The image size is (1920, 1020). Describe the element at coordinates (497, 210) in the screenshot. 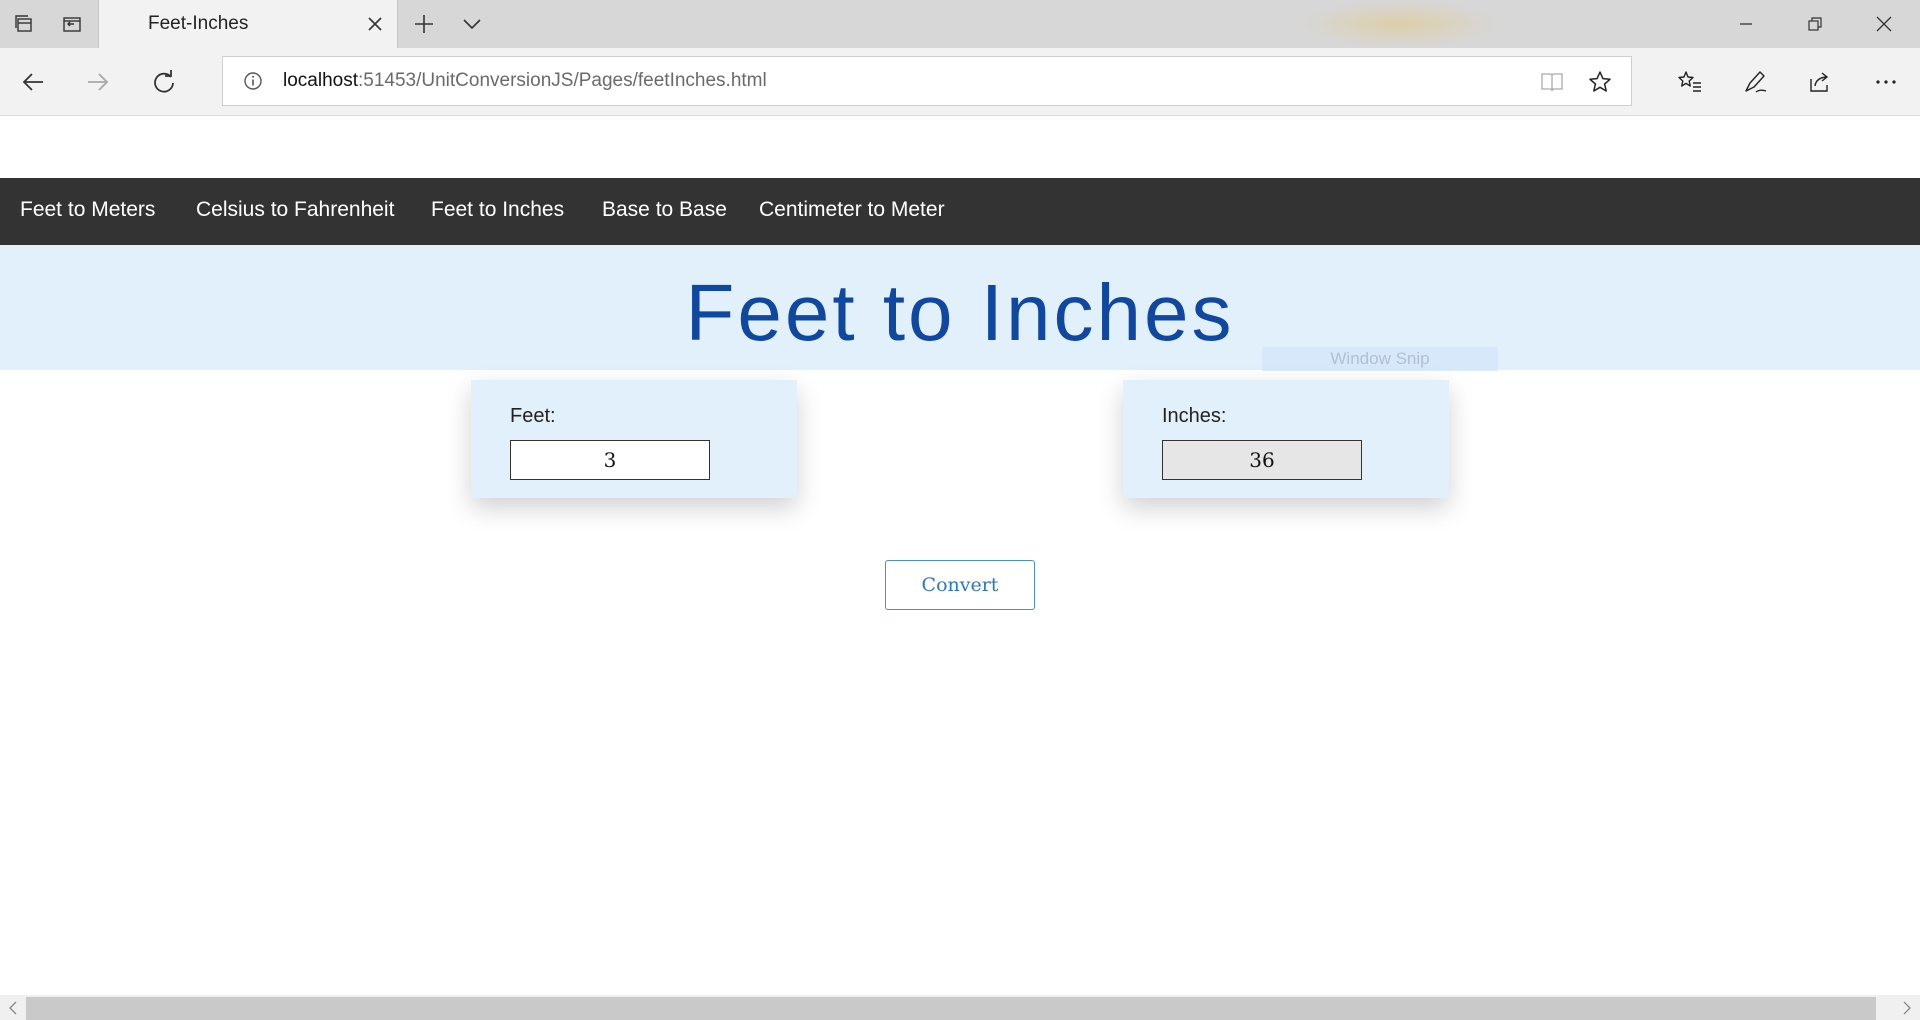

I see `nav-link-feet-to-inches: Feet to Inches` at that location.